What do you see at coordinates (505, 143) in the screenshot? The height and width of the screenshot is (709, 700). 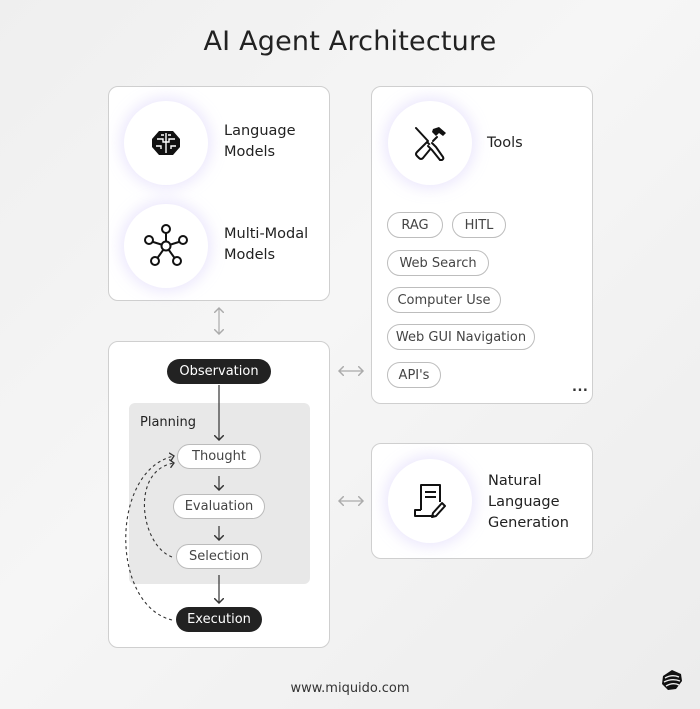 I see `tools-label: Tools` at bounding box center [505, 143].